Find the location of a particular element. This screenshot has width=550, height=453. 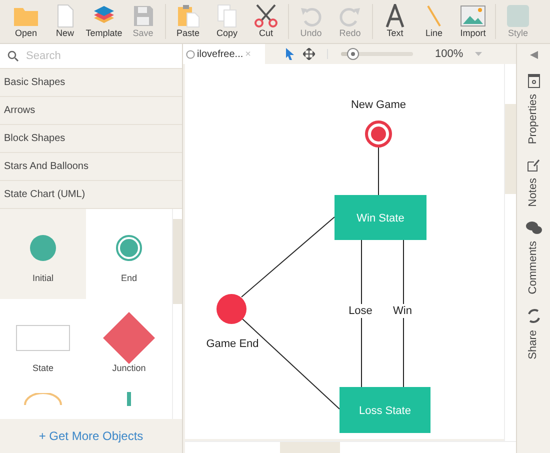

style-icon is located at coordinates (518, 16).